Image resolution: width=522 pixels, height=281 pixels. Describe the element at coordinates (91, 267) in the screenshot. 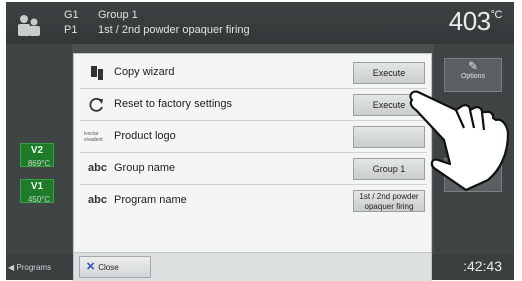

I see `close-icon: ✕` at that location.